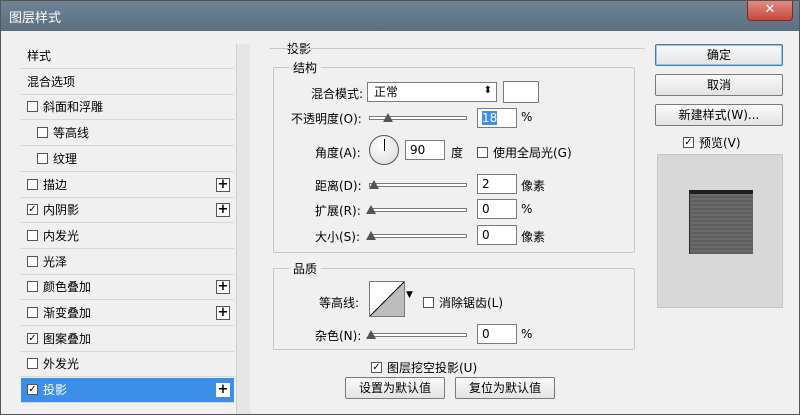  Describe the element at coordinates (387, 117) in the screenshot. I see `opacity-slider-thumb` at that location.